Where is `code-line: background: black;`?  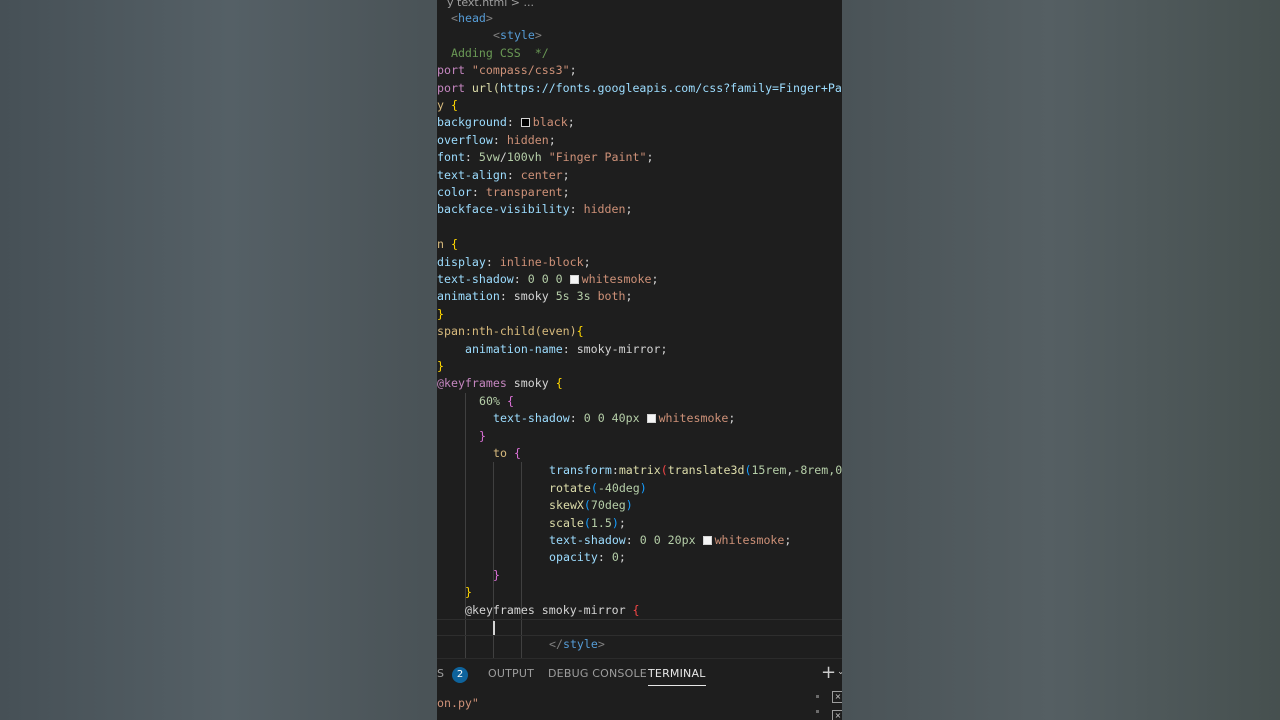
code-line: background: black; is located at coordinates (506, 122).